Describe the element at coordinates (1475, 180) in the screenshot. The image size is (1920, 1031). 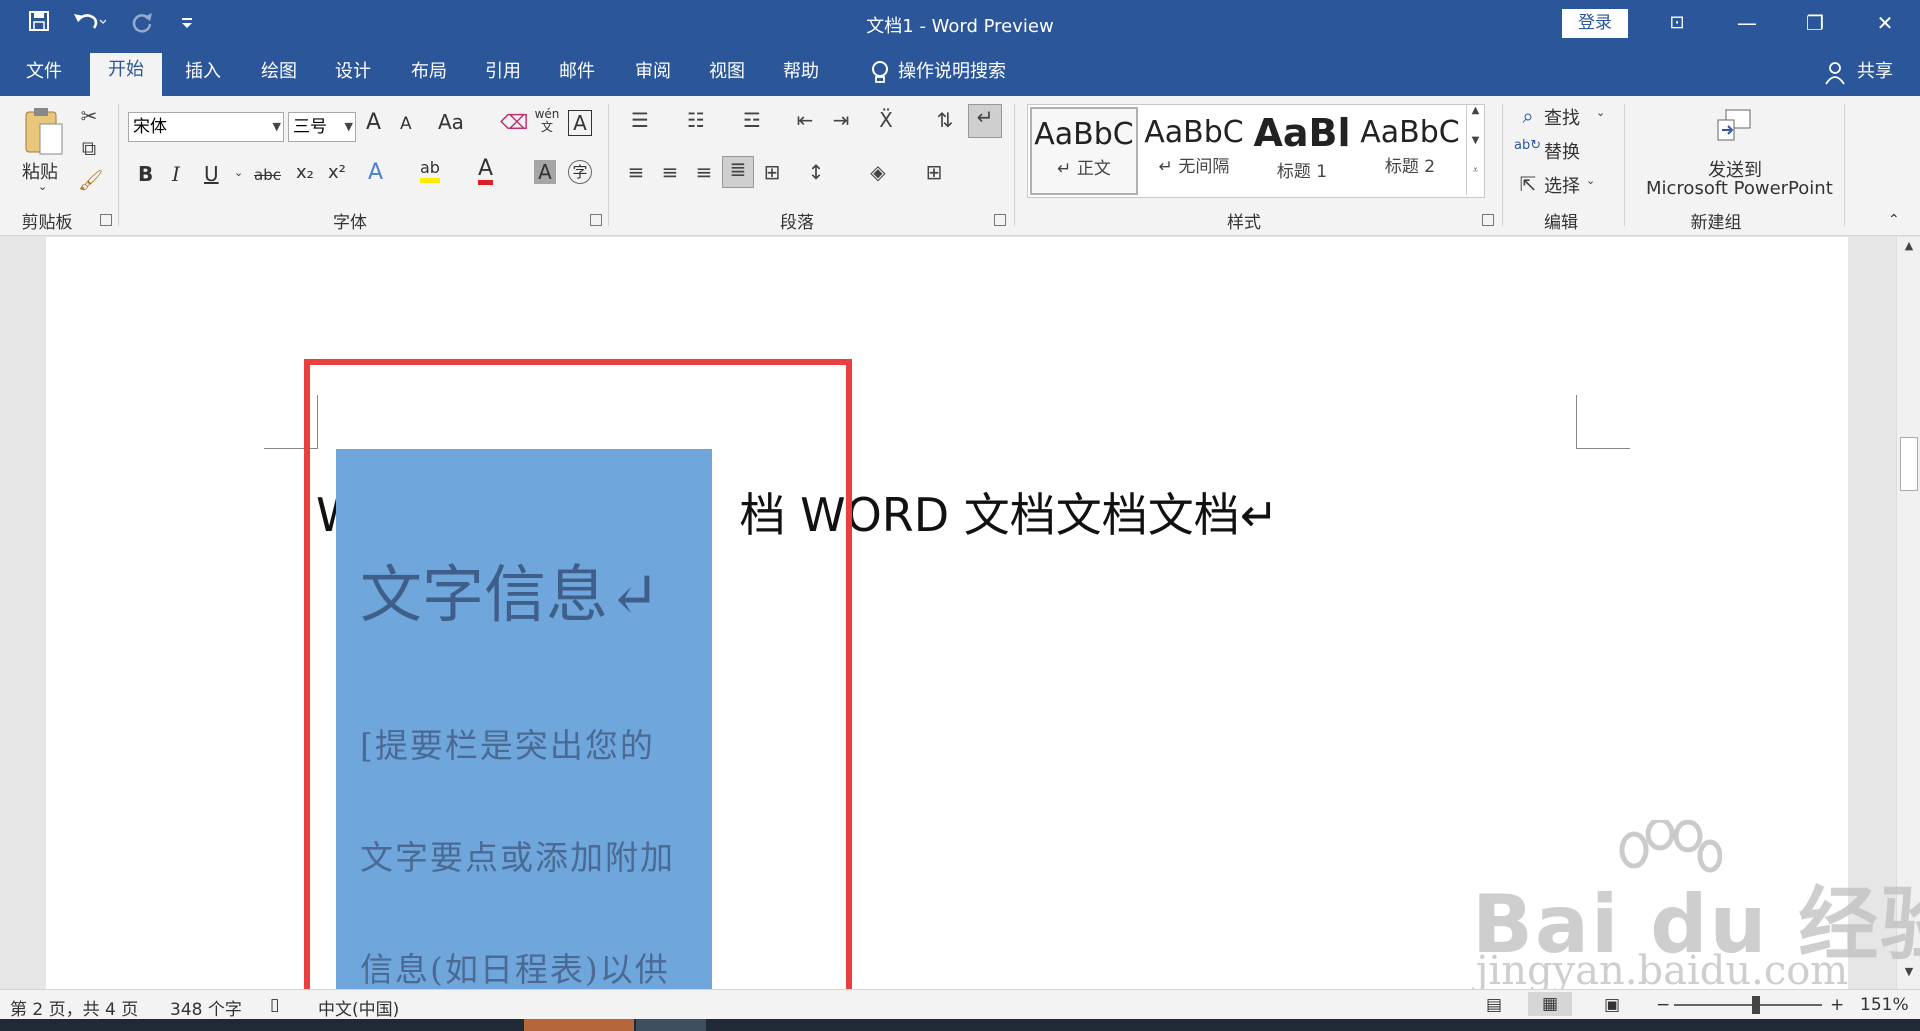
I see `styles-more-icon: ⩡` at that location.